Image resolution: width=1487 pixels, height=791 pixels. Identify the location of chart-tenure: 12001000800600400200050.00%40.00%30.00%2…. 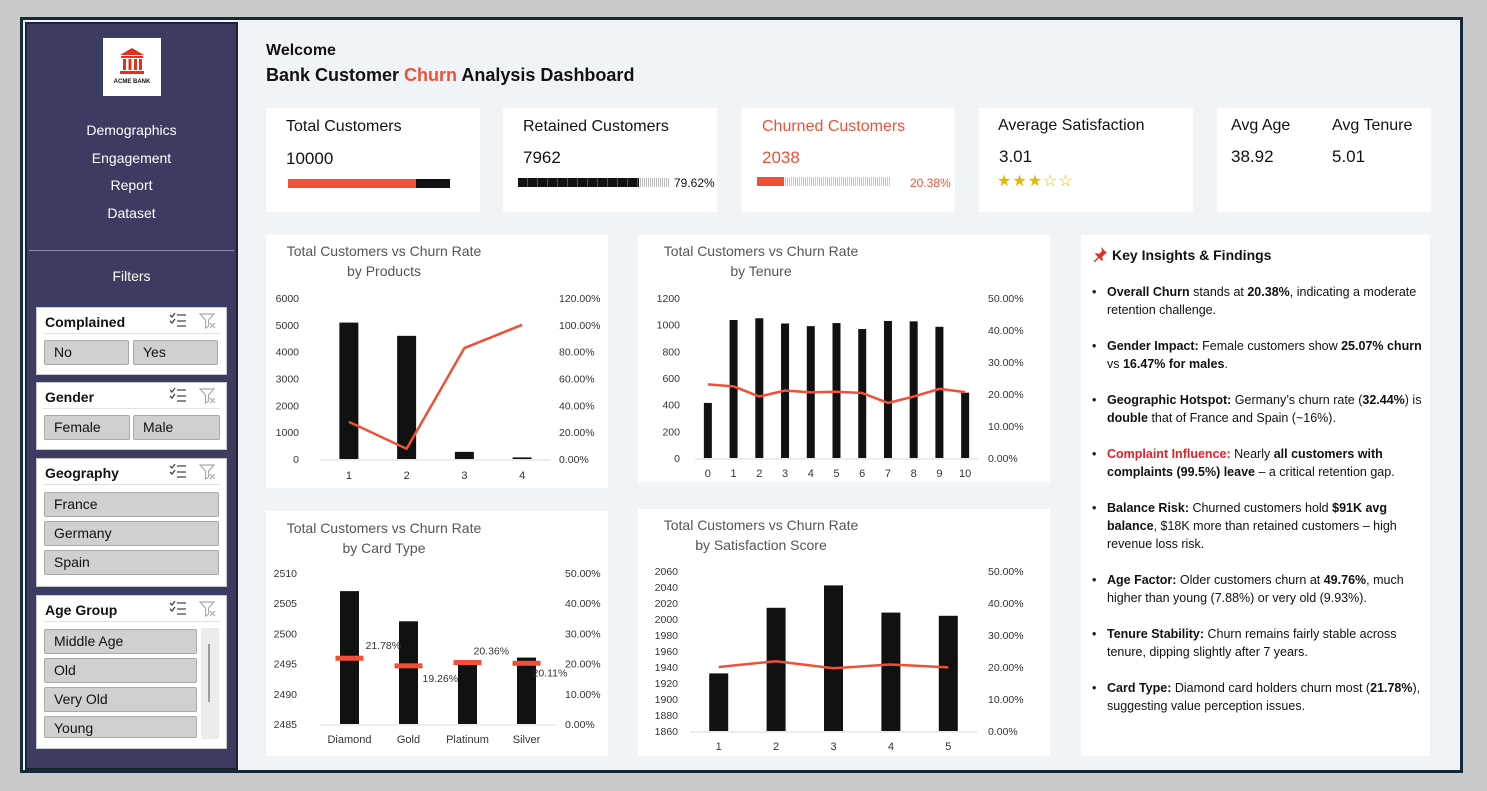
(840, 386).